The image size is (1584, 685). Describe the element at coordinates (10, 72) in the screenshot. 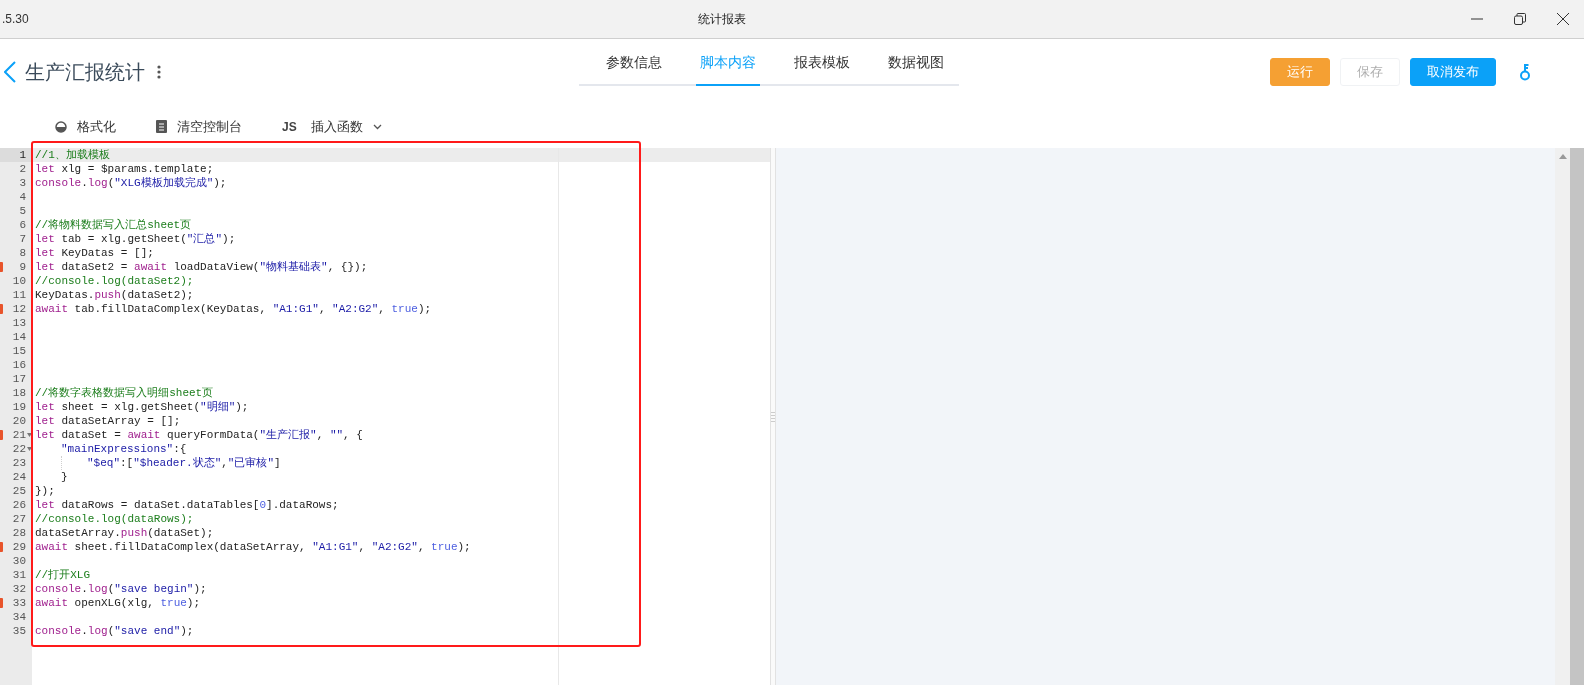

I see `back-chevron-icon` at that location.